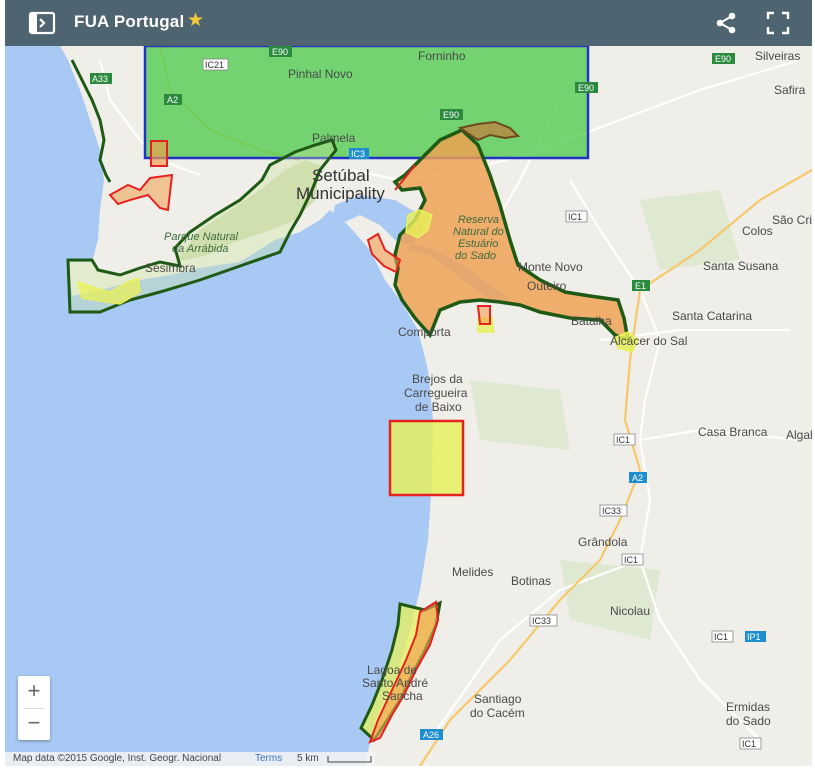 Image resolution: width=815 pixels, height=768 pixels. What do you see at coordinates (195, 20) in the screenshot?
I see `star-icon: ★` at bounding box center [195, 20].